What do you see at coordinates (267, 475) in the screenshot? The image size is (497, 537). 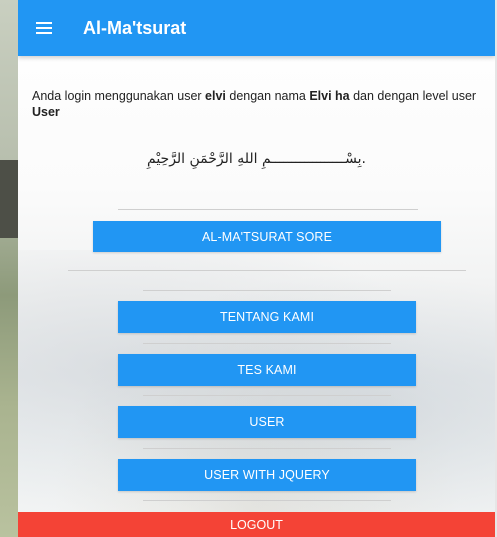 I see `user-with-jquery-button: USER WITH JQUERY` at bounding box center [267, 475].